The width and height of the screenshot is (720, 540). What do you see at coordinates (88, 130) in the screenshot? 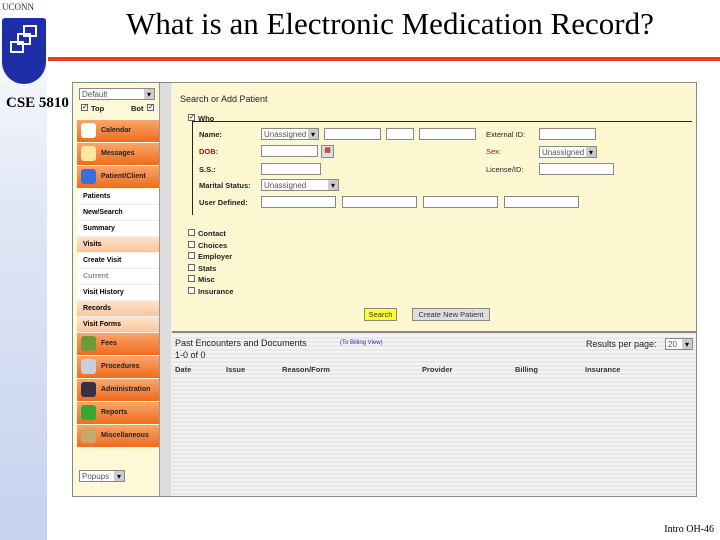
I see `calendar-icon` at bounding box center [88, 130].